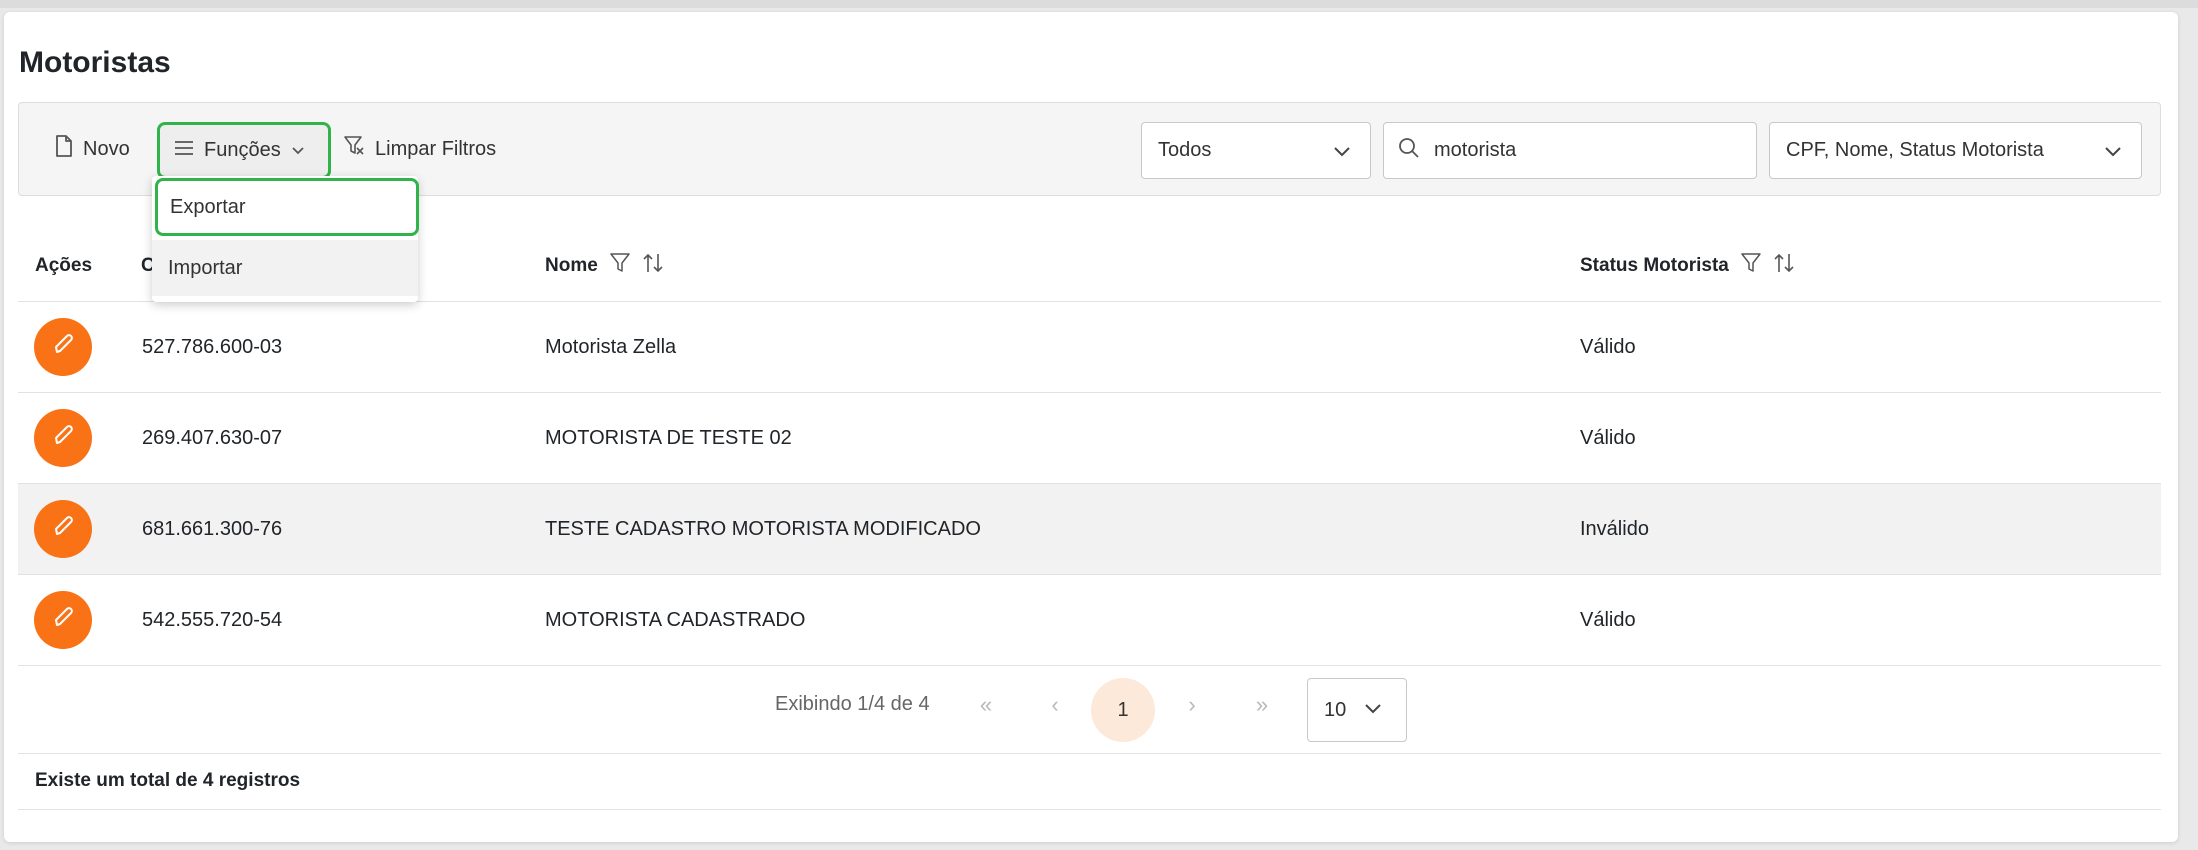 The image size is (2198, 850). Describe the element at coordinates (436, 148) in the screenshot. I see `clear-filters-label: Limpar Filtros` at that location.